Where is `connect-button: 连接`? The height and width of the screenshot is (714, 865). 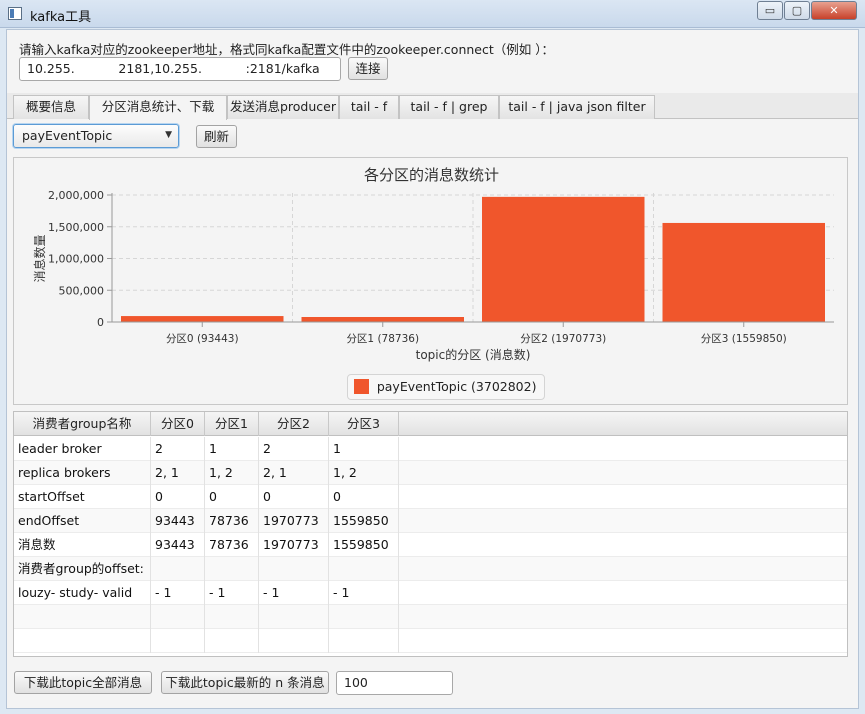
connect-button: 连接 is located at coordinates (368, 68).